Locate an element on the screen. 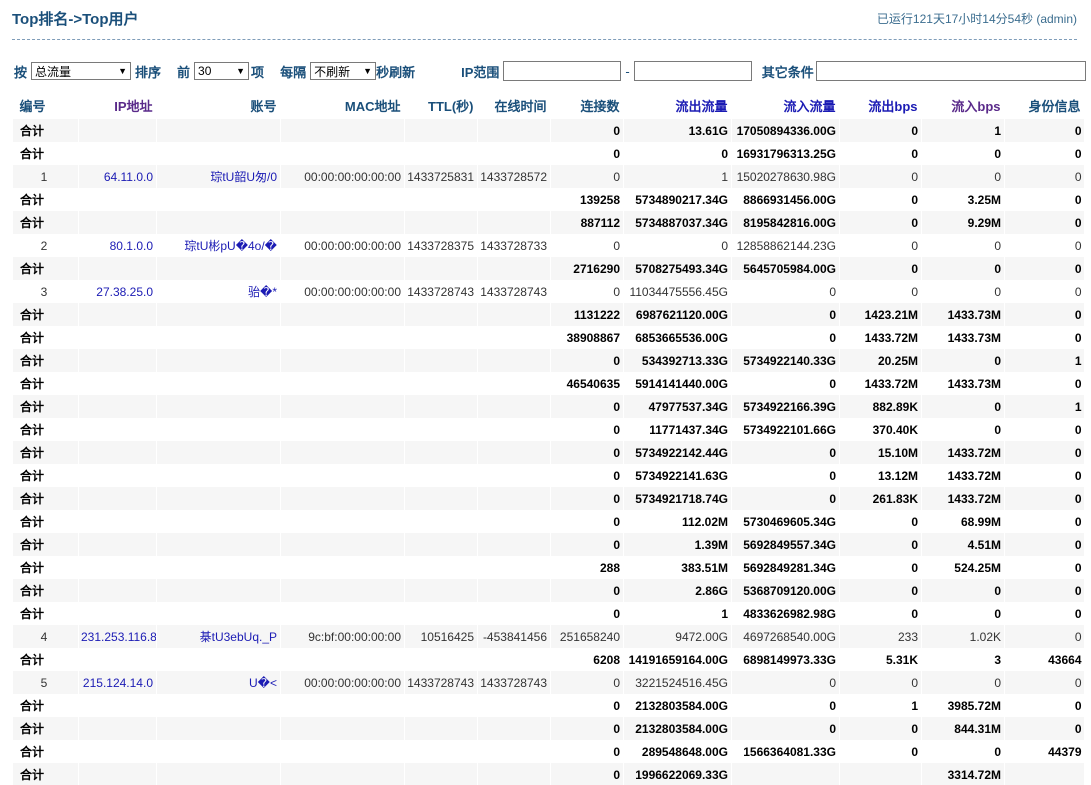 The height and width of the screenshot is (785, 1091). cell-account: 琮tU韶U匆/0 is located at coordinates (218, 176).